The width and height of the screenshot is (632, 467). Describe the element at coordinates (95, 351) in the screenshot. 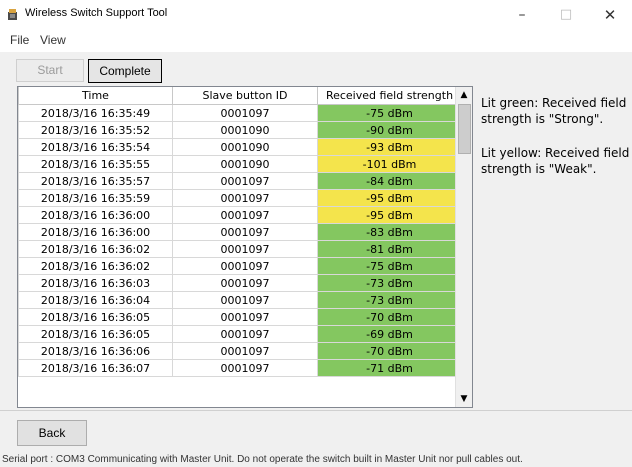

I see `cell-time: 2018/3/16 16:36:06` at that location.